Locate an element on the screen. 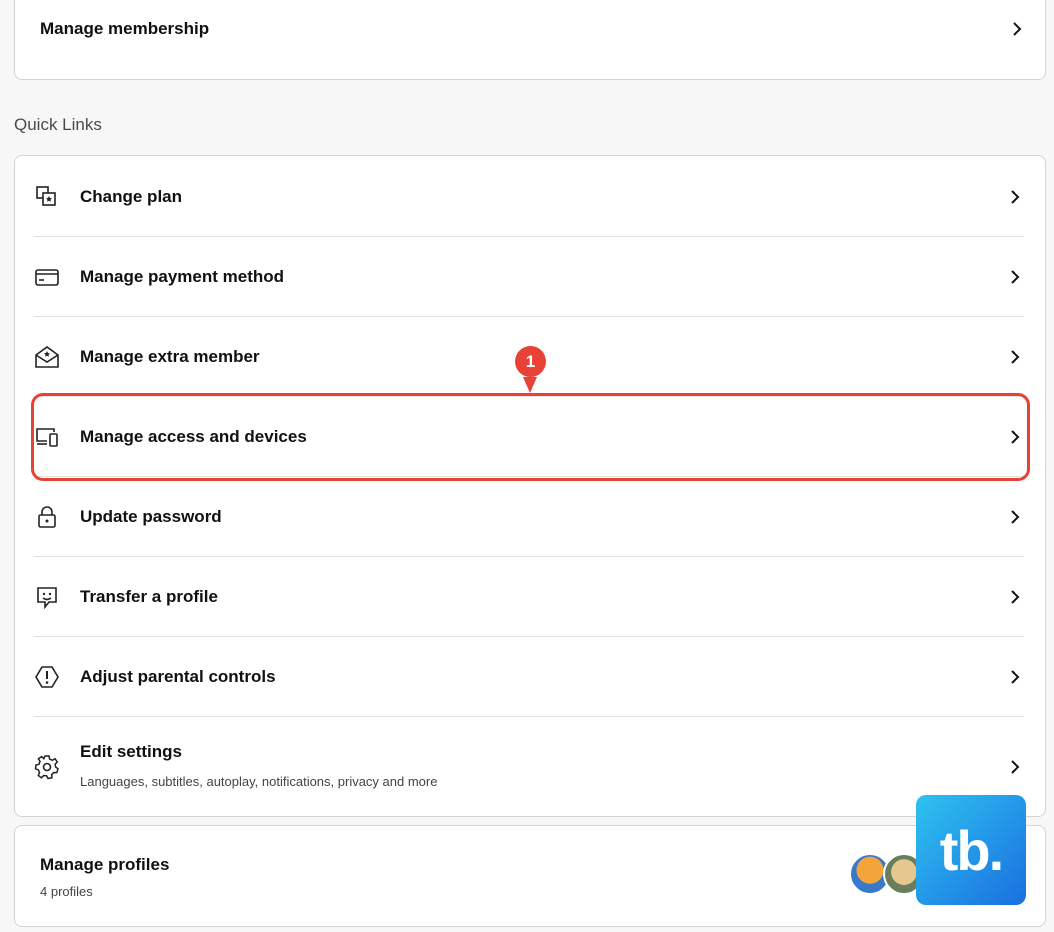 This screenshot has width=1054, height=932. quick-links-title: Quick Links is located at coordinates (58, 124).